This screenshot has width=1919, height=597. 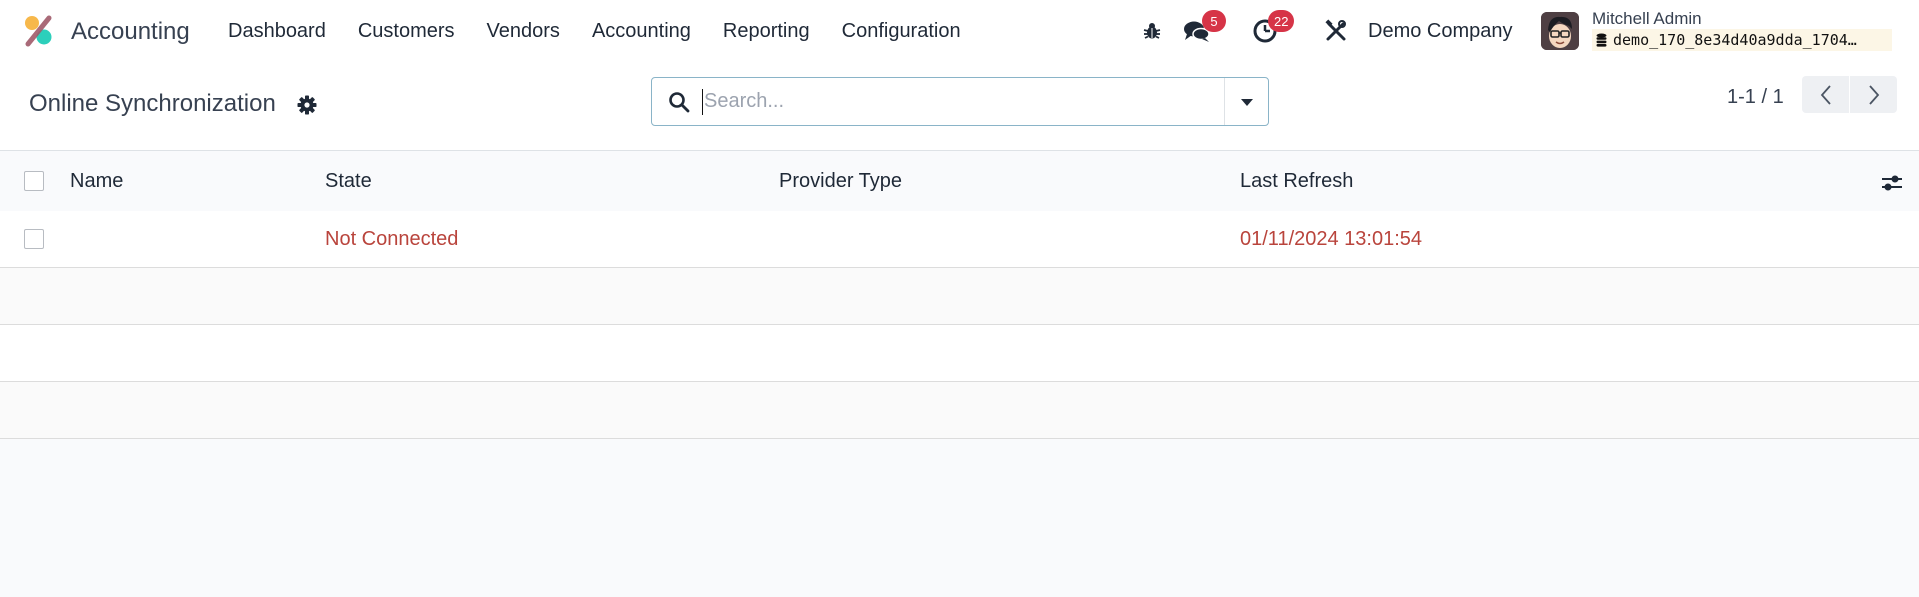 I want to click on accounting-app-logo-icon, so click(x=39, y=31).